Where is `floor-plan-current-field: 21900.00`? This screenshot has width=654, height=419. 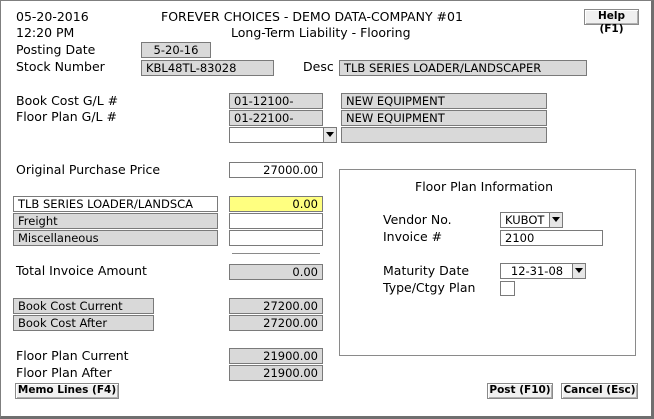
floor-plan-current-field: 21900.00 is located at coordinates (276, 356).